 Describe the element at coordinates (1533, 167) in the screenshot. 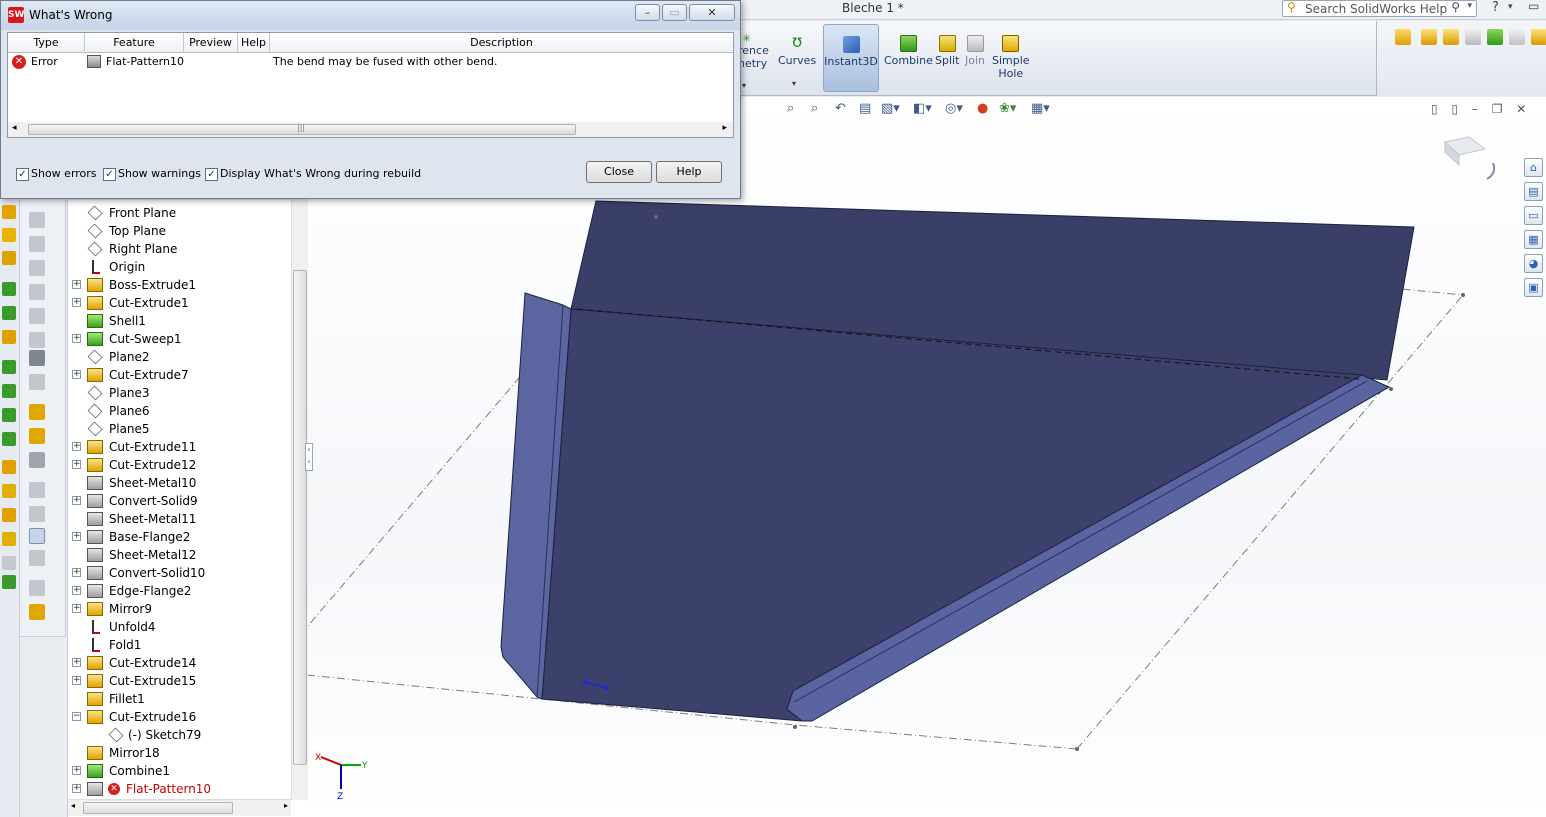

I see `home-icon: ⌂` at that location.